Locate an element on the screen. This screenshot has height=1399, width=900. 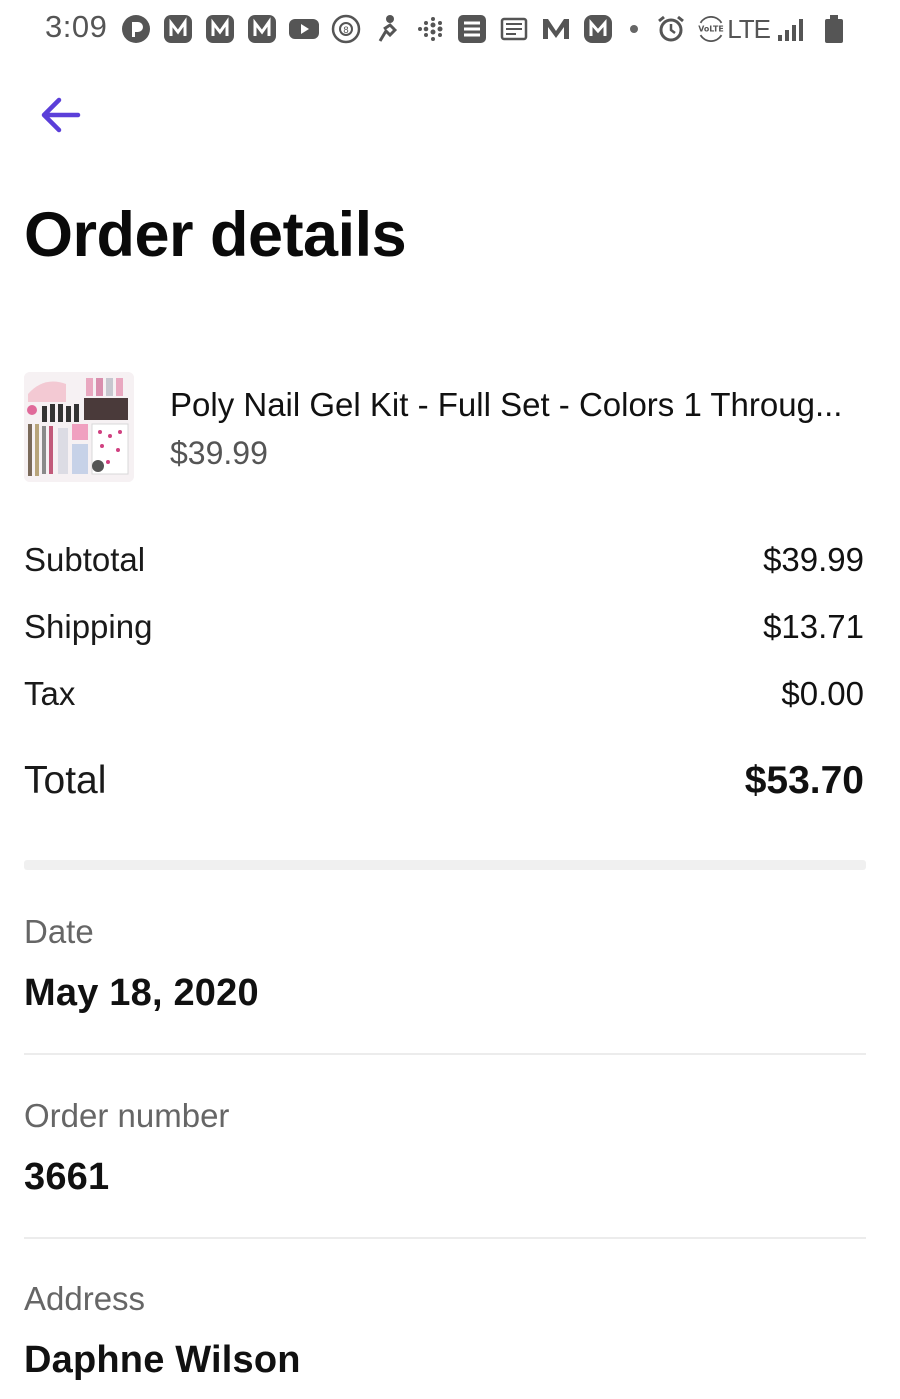
status-time: 3:09 is located at coordinates (76, 26).